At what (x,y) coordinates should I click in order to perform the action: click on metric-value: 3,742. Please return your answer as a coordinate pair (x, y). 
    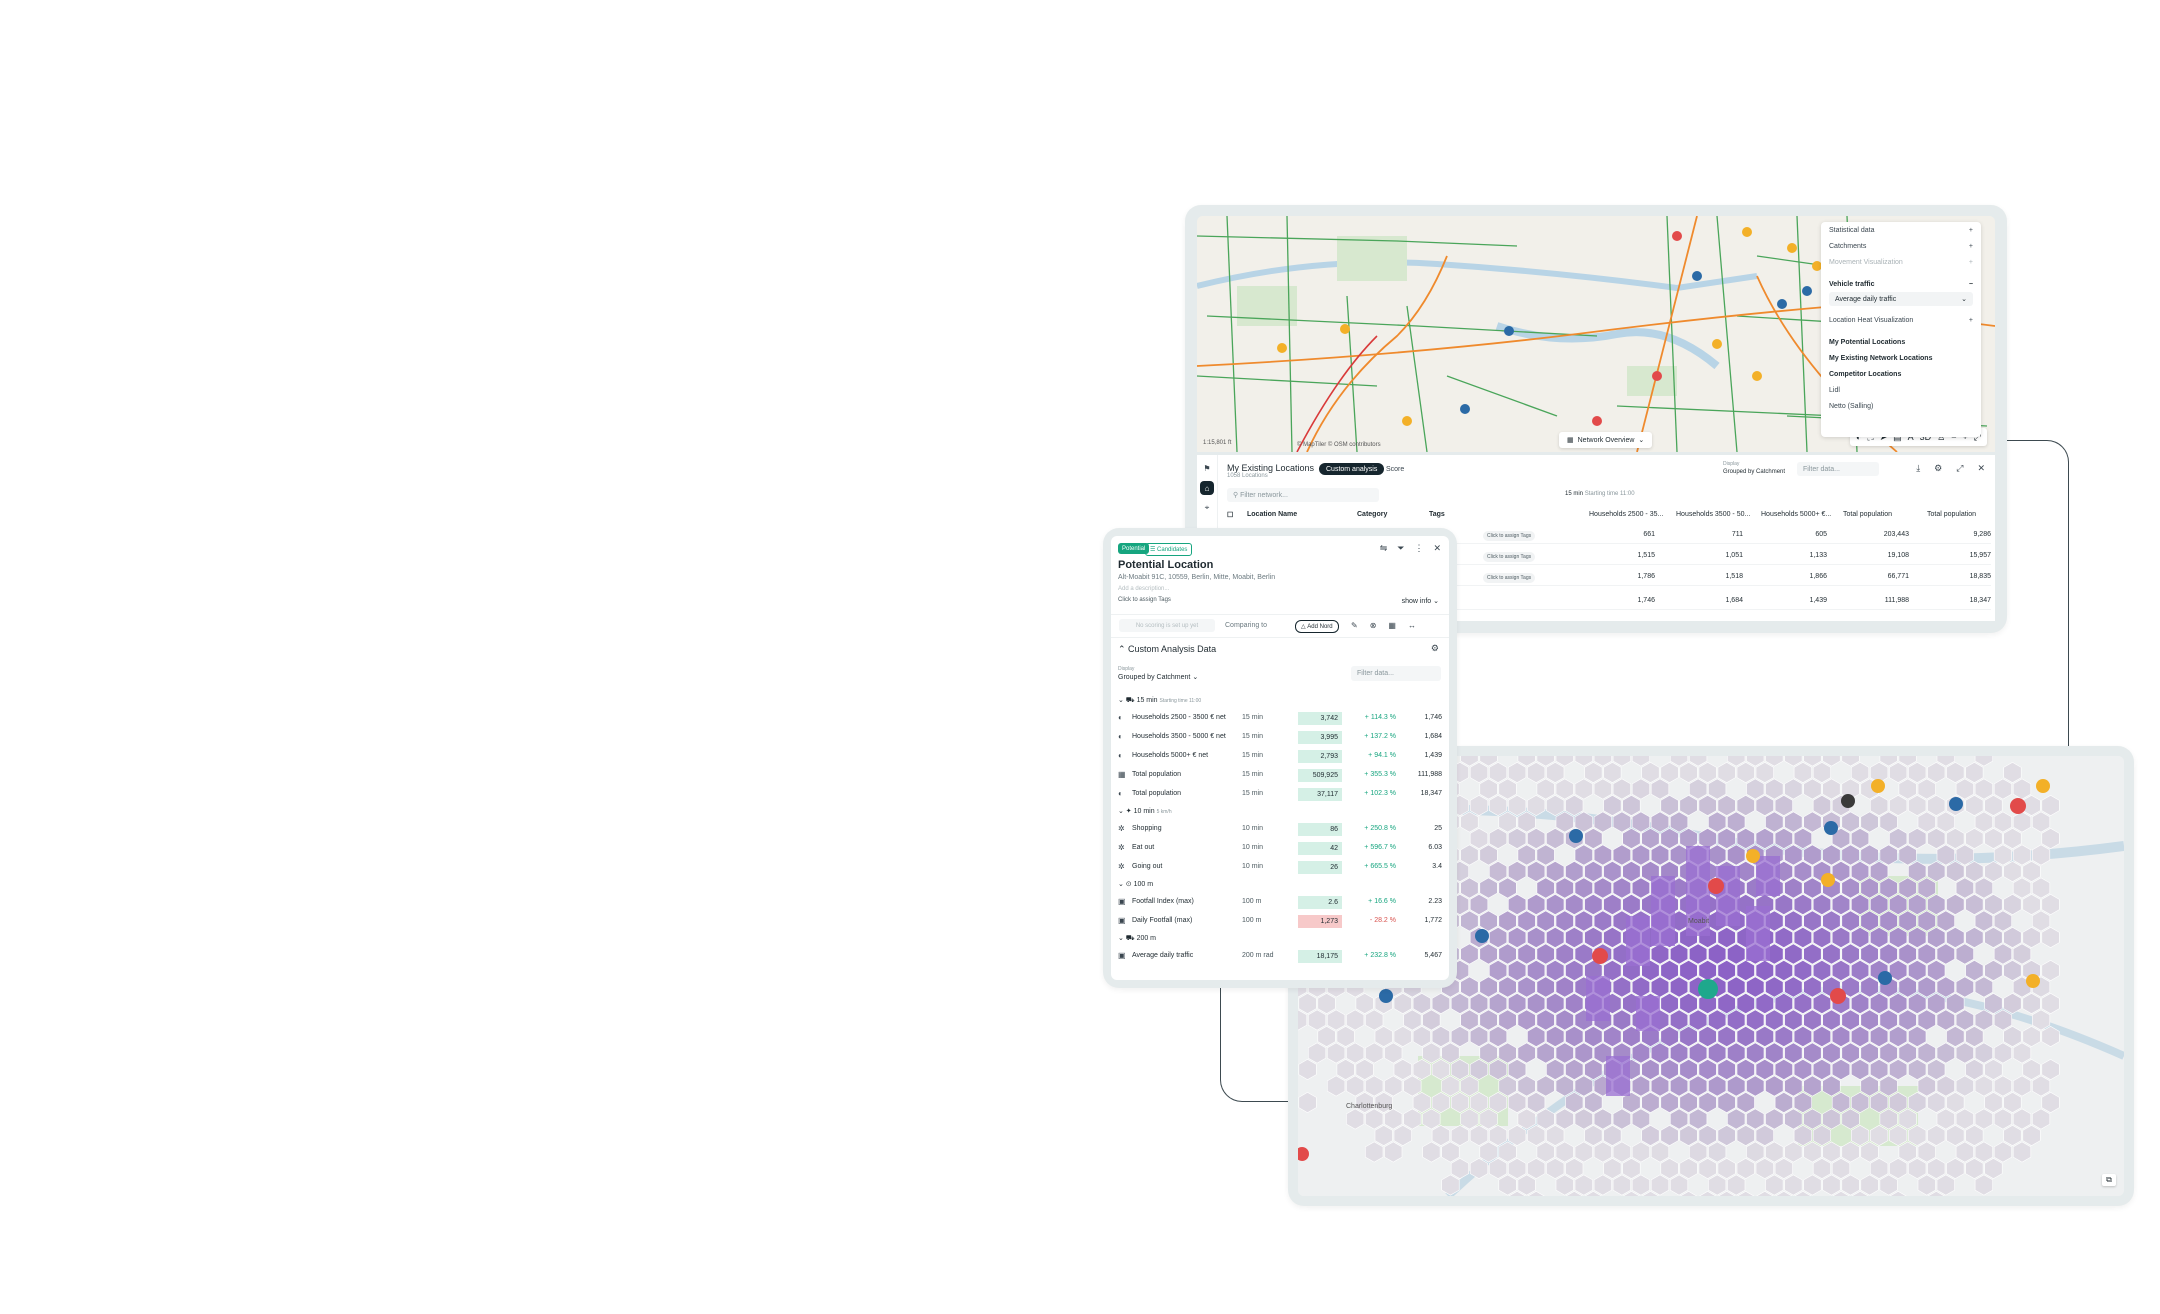
    Looking at the image, I should click on (1320, 718).